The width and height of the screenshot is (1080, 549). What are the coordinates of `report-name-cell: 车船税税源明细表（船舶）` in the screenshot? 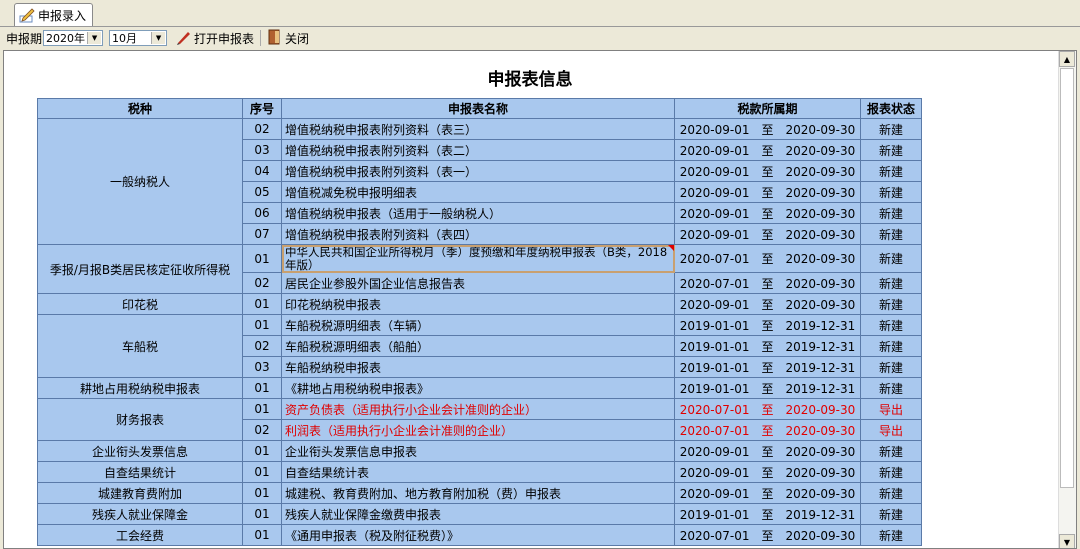 It's located at (478, 346).